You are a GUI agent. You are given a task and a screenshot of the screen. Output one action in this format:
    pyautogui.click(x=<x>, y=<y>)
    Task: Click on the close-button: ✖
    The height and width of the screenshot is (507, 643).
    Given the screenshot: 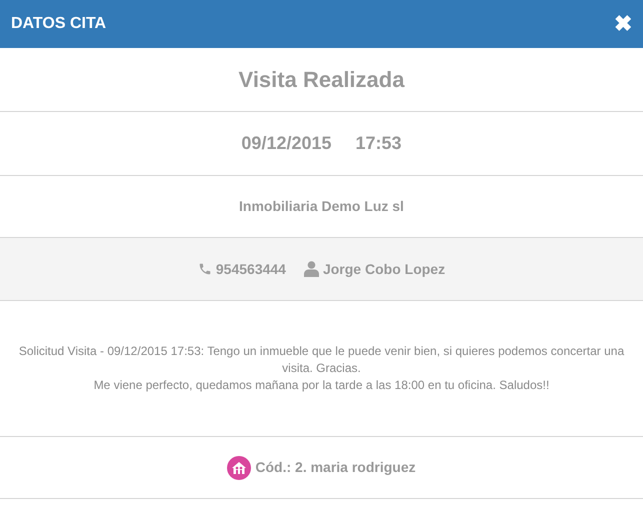 What is the action you would take?
    pyautogui.click(x=623, y=24)
    